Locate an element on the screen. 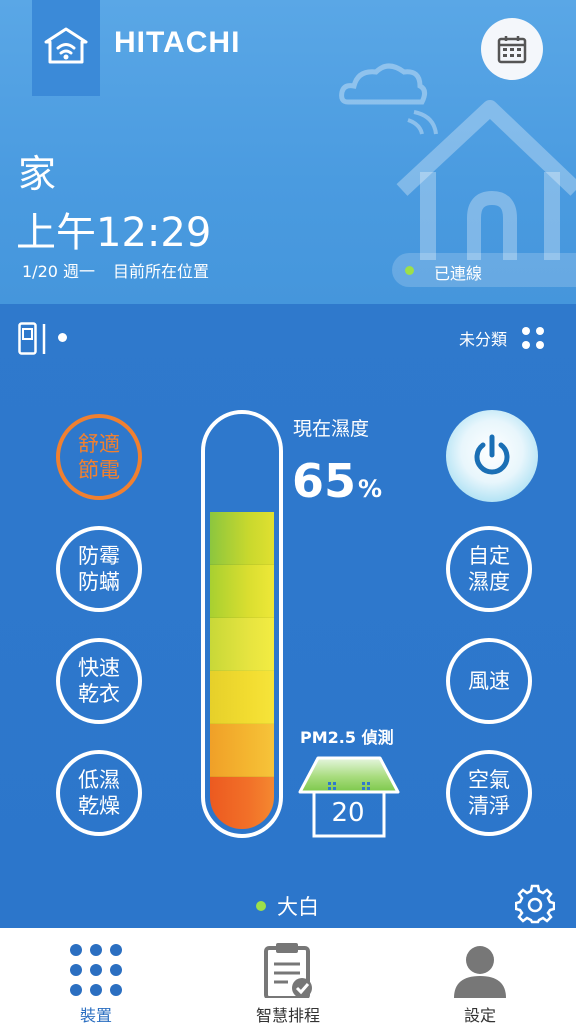 The image size is (576, 1026). gear-icon is located at coordinates (535, 904).